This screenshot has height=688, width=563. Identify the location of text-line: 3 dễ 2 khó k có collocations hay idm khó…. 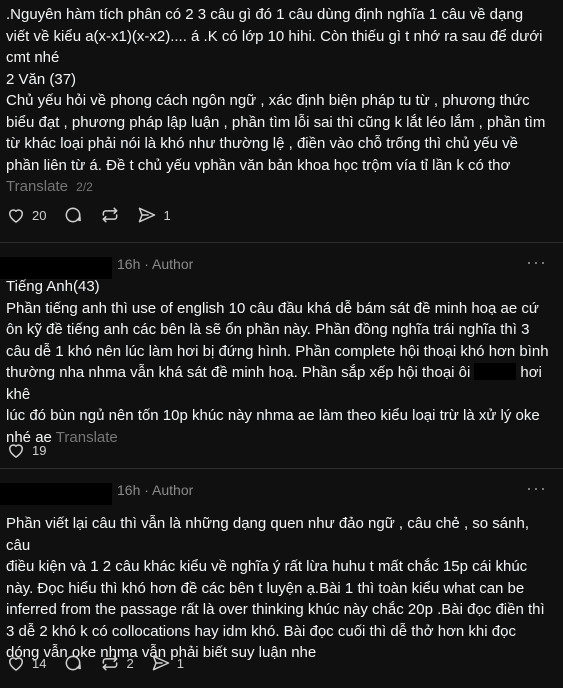
(261, 631).